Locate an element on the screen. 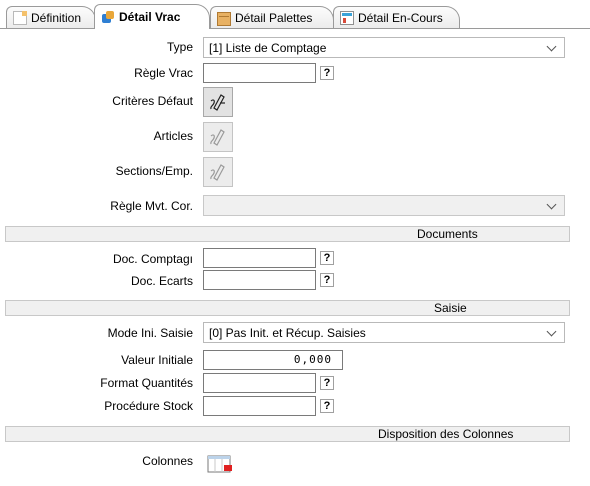 The width and height of the screenshot is (590, 486). tab-detail-en-cours: Détail En-Cours is located at coordinates (396, 17).